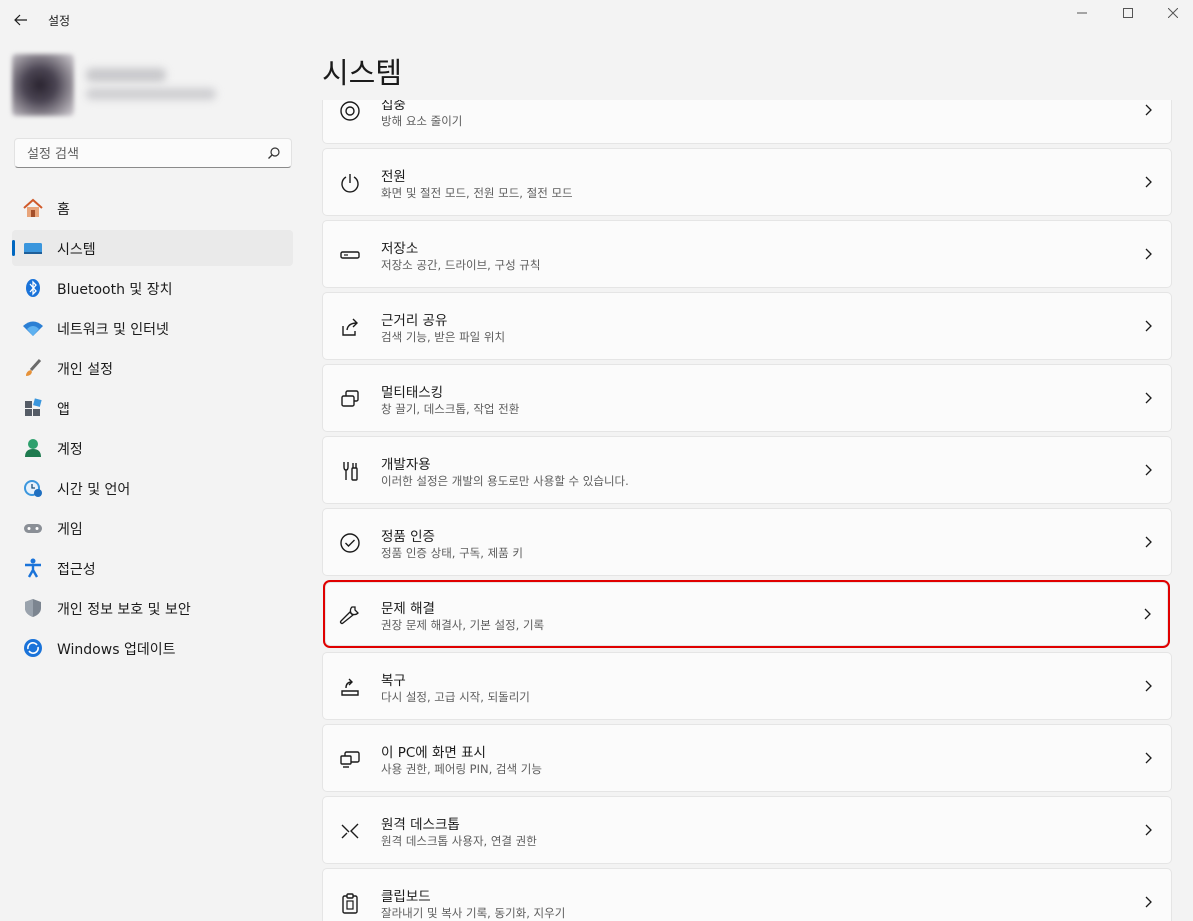 The height and width of the screenshot is (921, 1193). Describe the element at coordinates (362, 73) in the screenshot. I see `page-title: 시스템` at that location.